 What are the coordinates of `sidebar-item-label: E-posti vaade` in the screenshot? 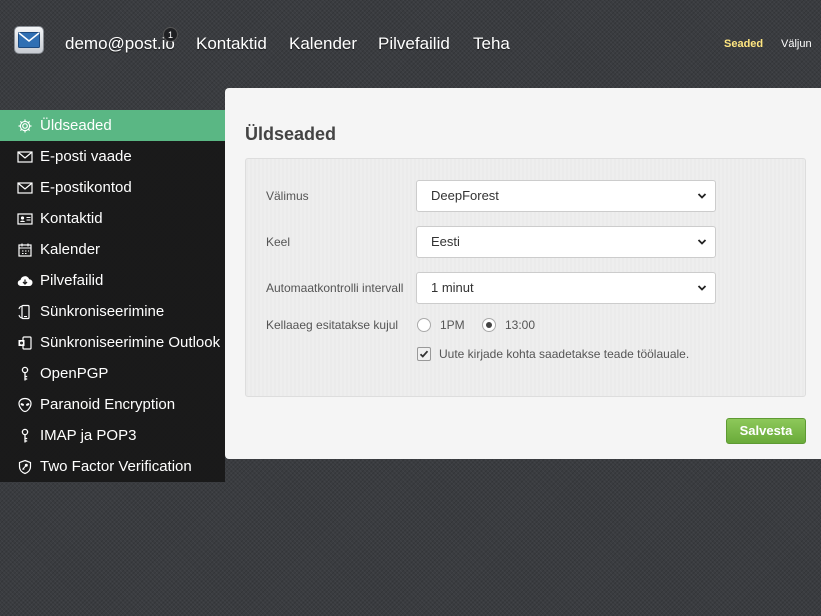 It's located at (86, 156).